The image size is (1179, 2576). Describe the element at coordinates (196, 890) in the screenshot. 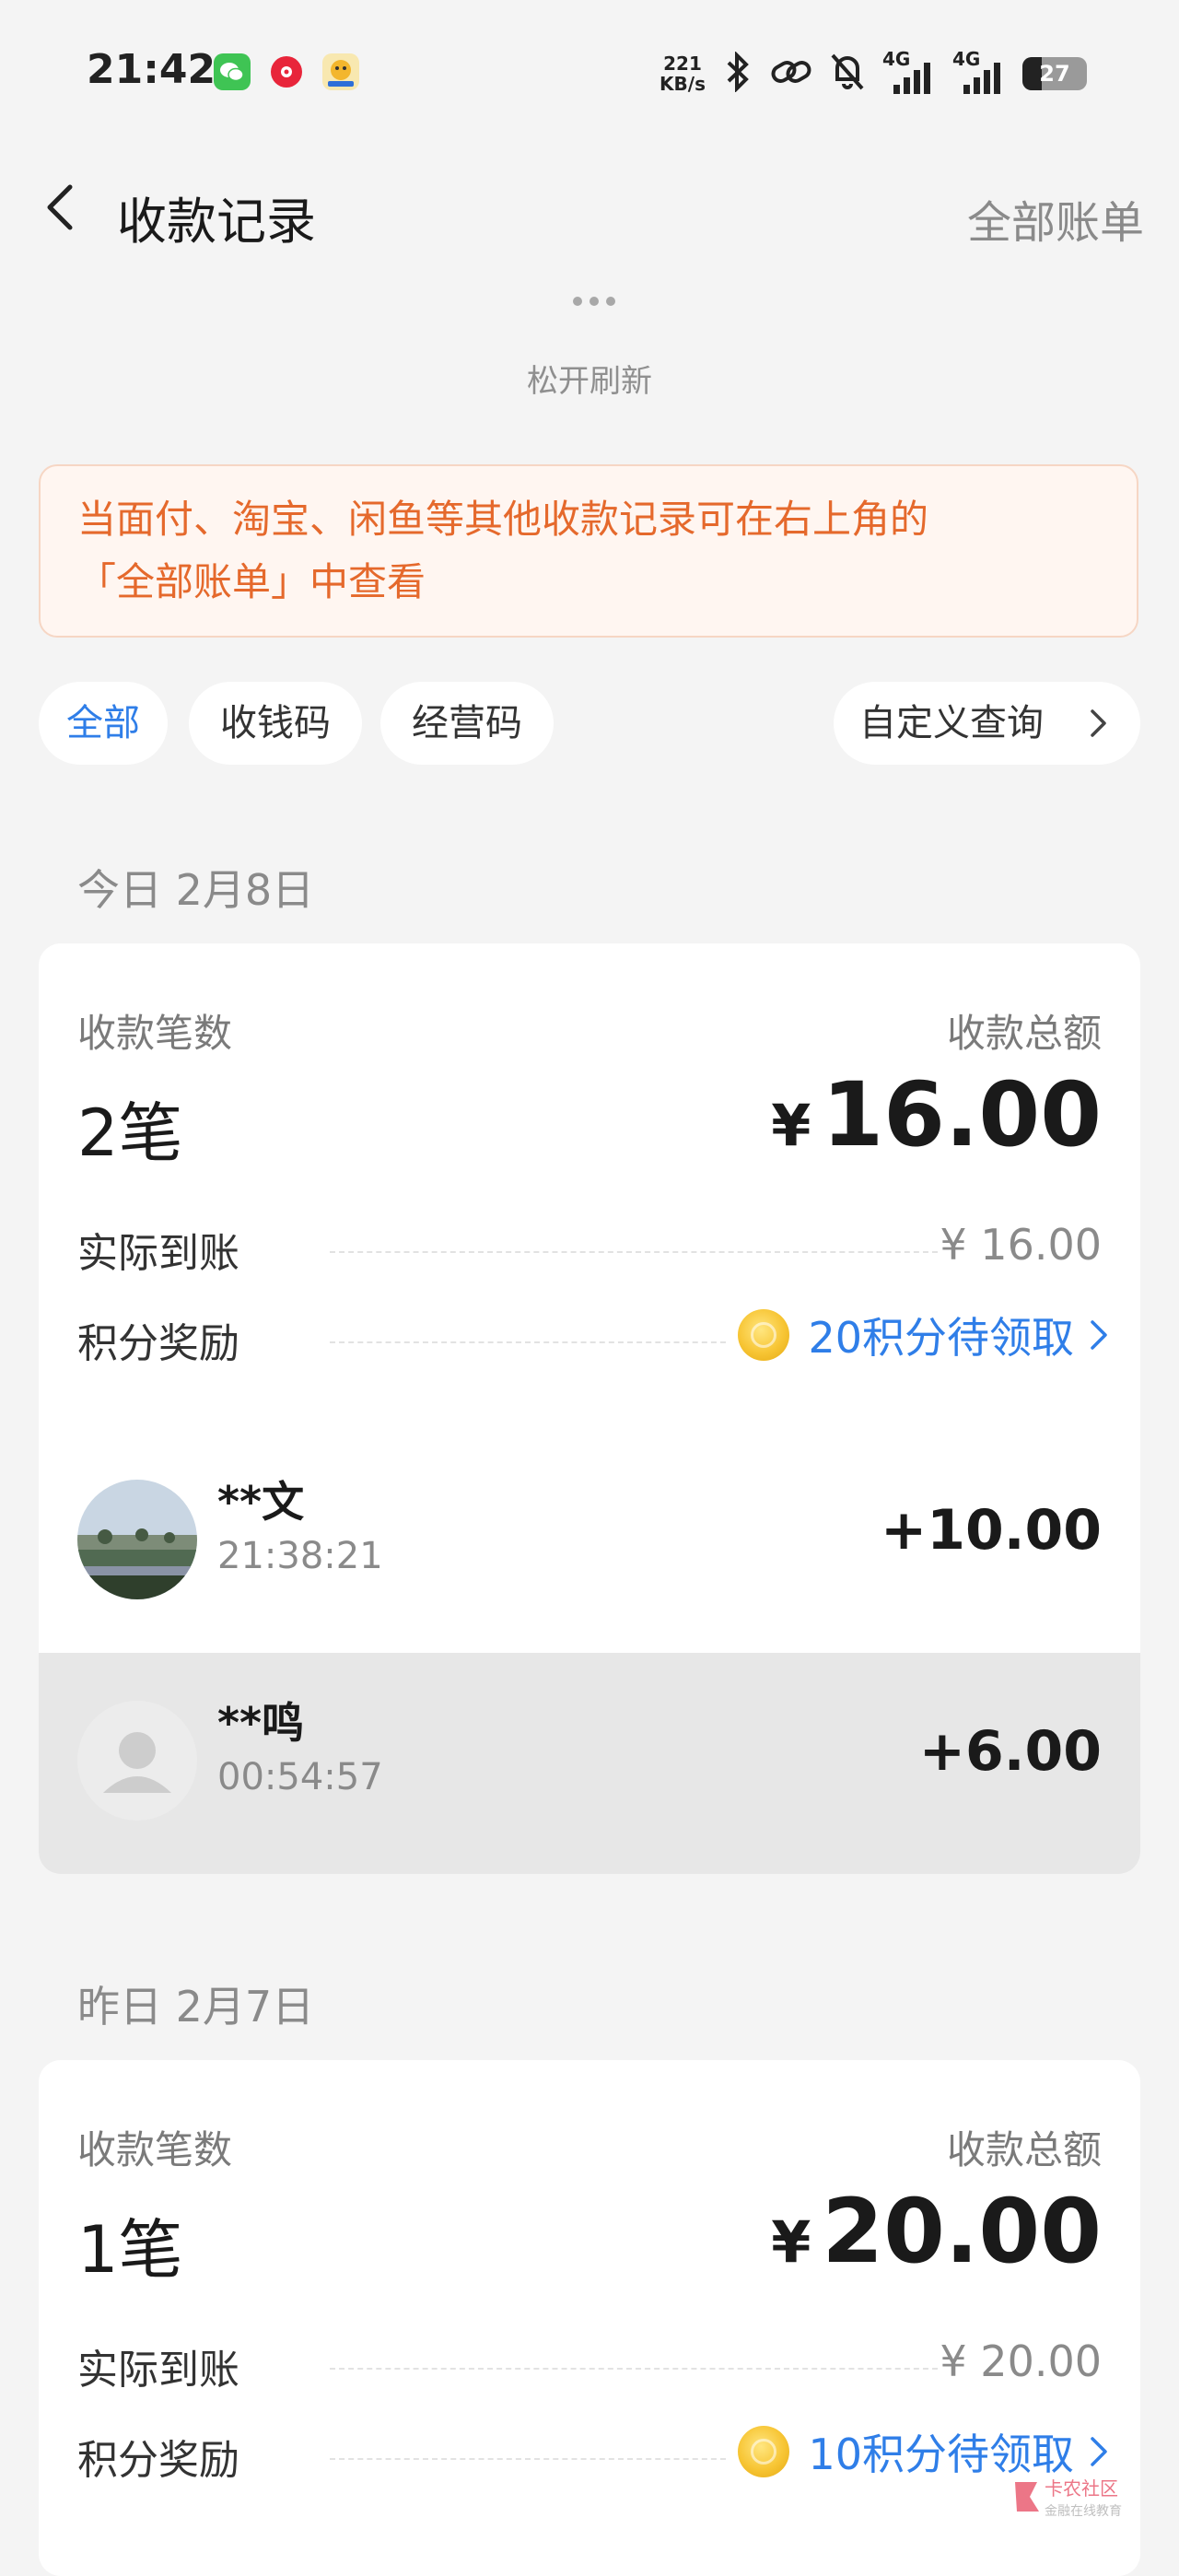

I see `date-header: 今日 2月8日` at that location.